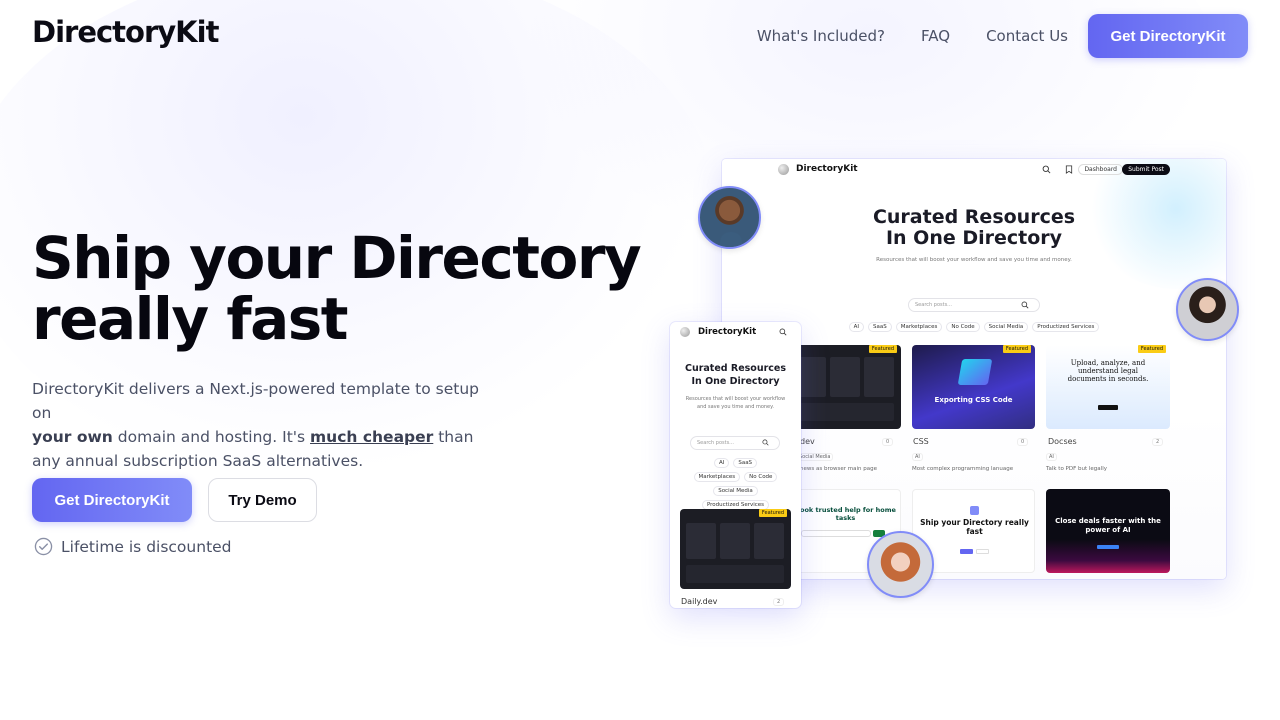  I want to click on nav-faq: FAQ, so click(935, 36).